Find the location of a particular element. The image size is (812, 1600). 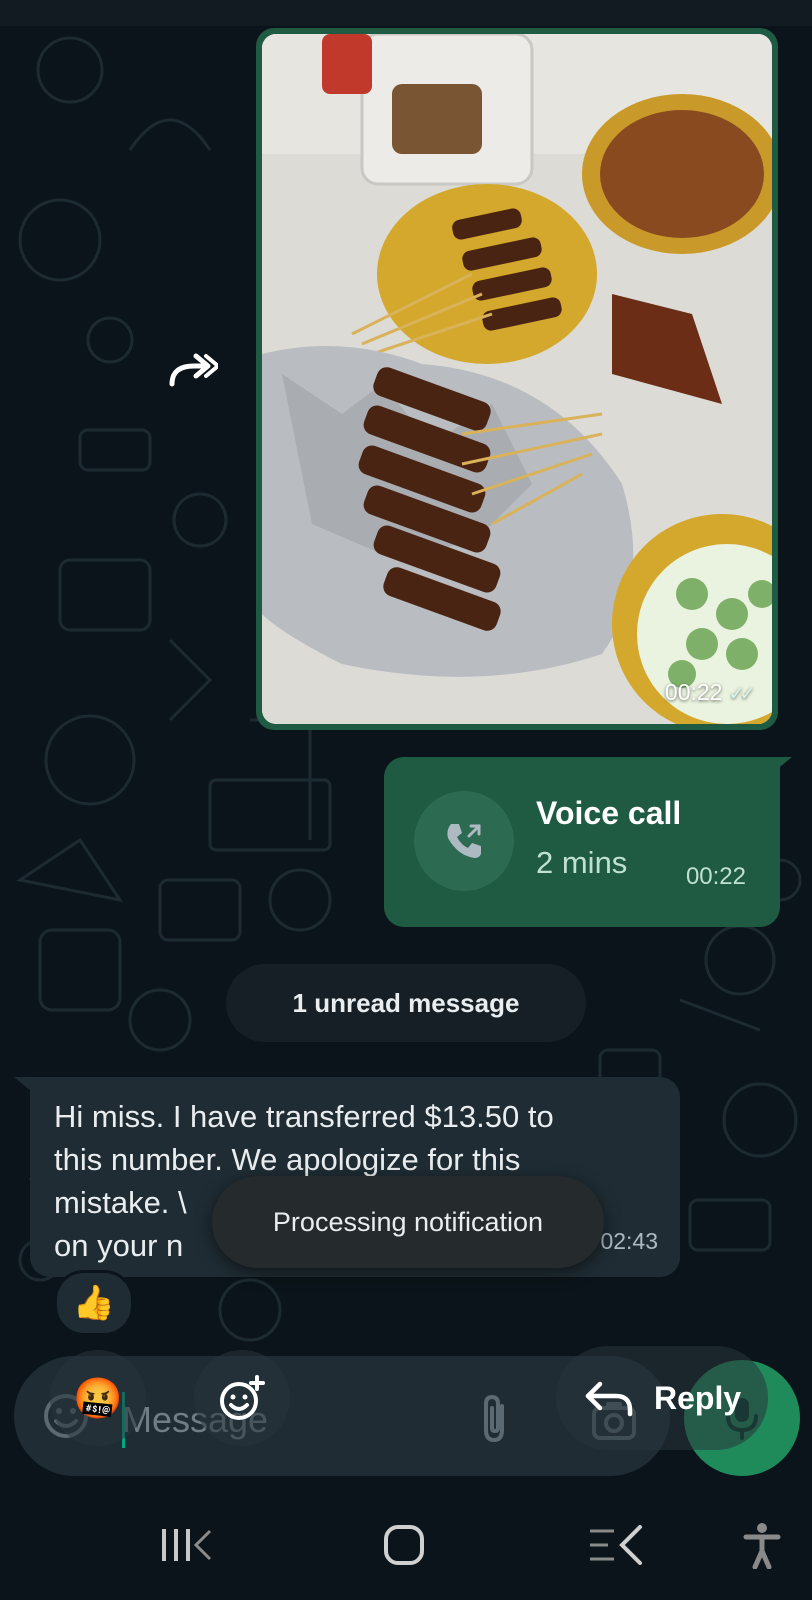

back-icon is located at coordinates (616, 1545).